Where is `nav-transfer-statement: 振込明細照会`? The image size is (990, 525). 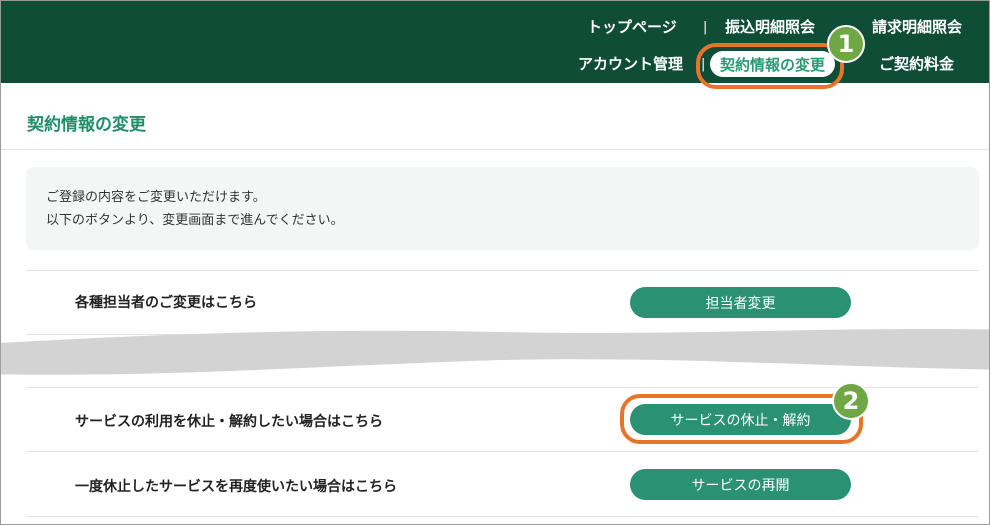 nav-transfer-statement: 振込明細照会 is located at coordinates (770, 27).